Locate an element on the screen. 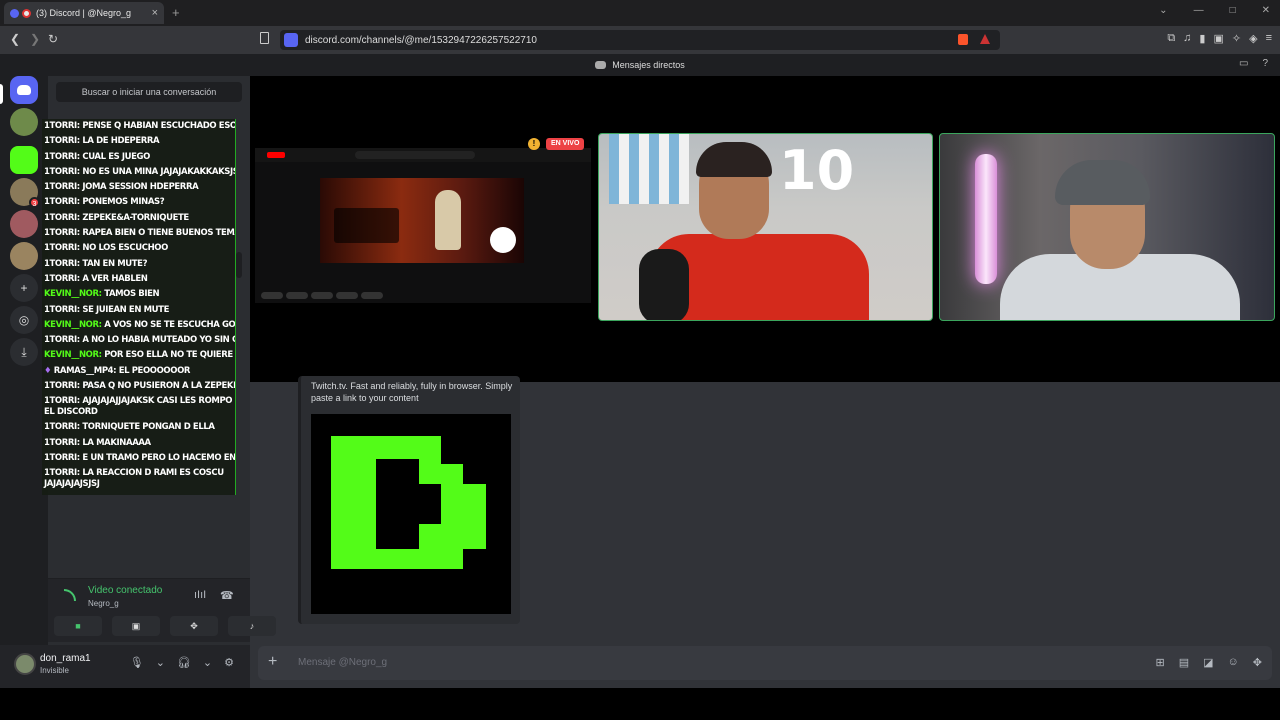  help-icon: ? is located at coordinates (1265, 63).